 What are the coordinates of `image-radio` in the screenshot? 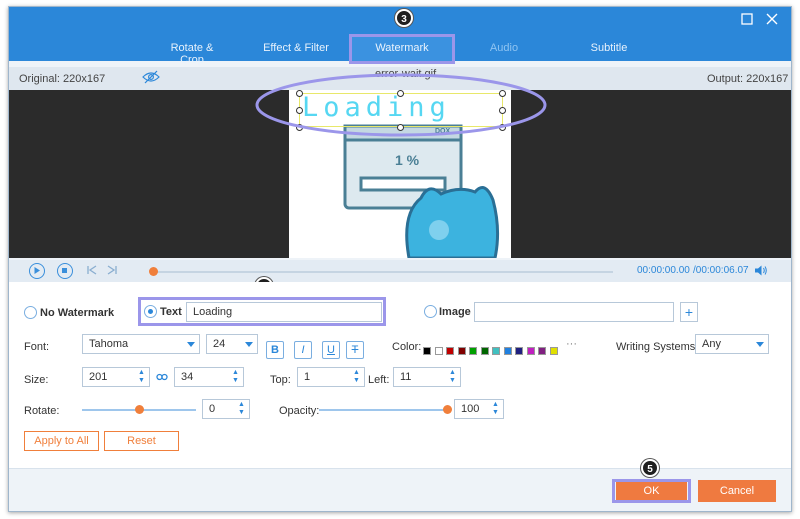 It's located at (430, 311).